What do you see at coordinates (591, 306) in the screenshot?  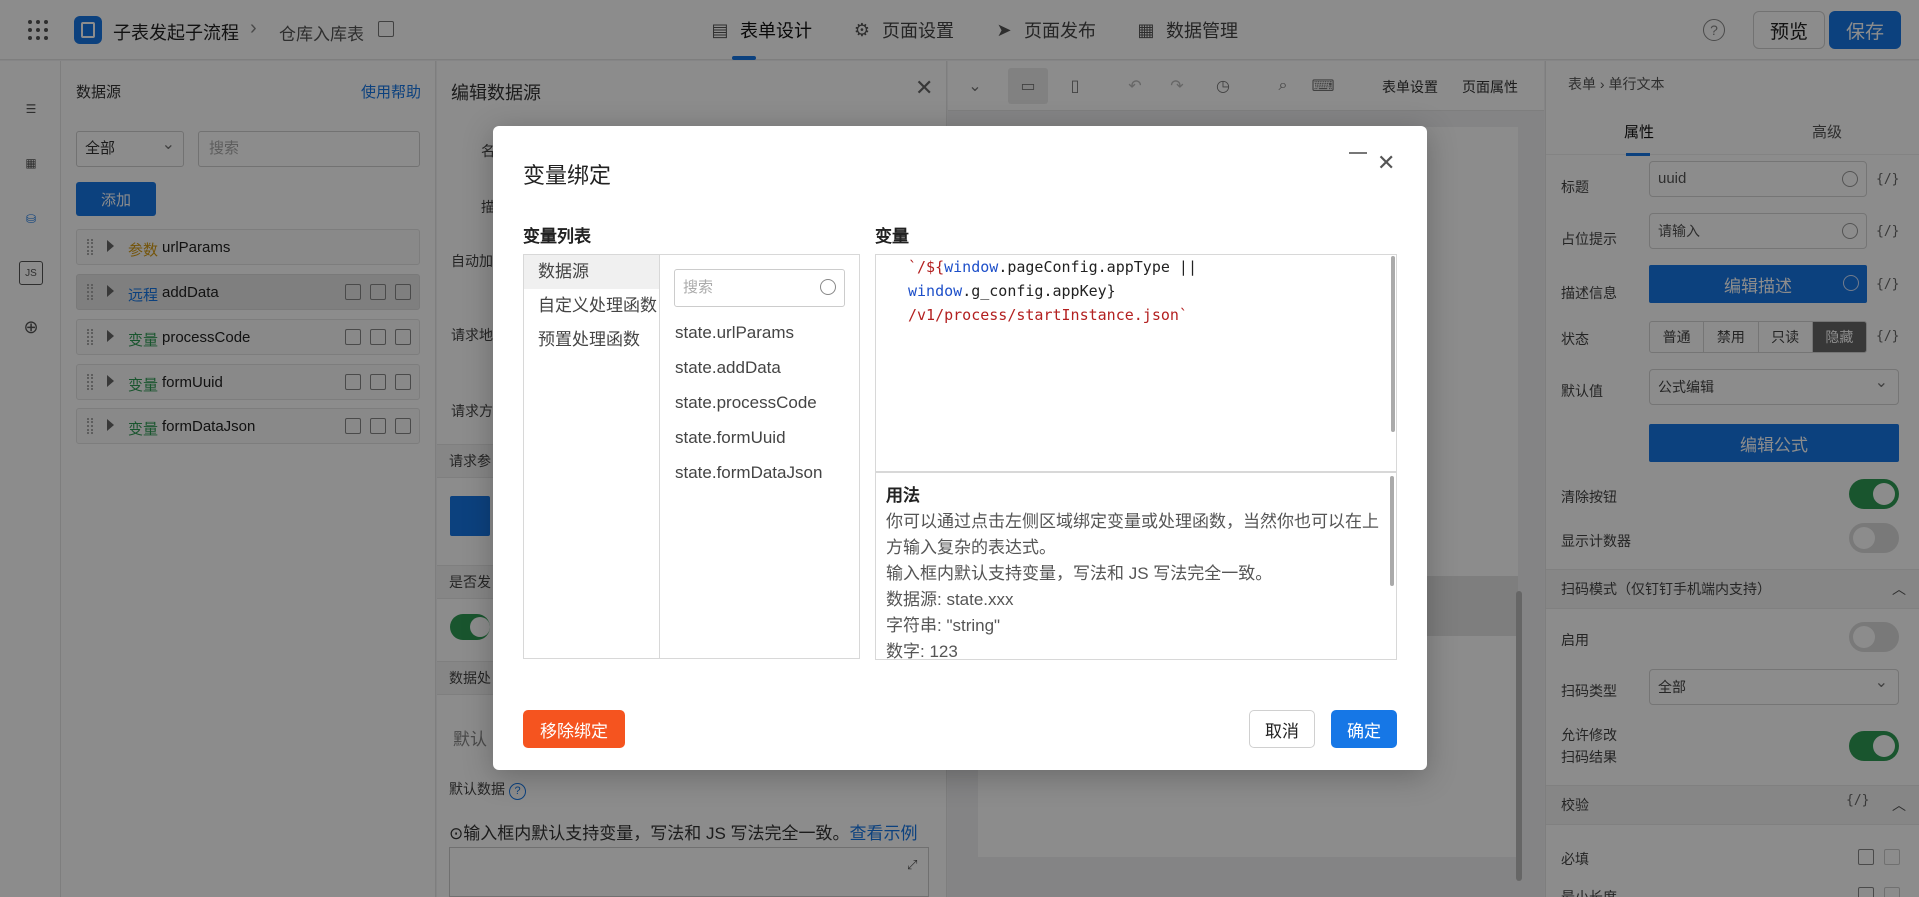 I see `category-custom-functions: 自定义处理函数` at bounding box center [591, 306].